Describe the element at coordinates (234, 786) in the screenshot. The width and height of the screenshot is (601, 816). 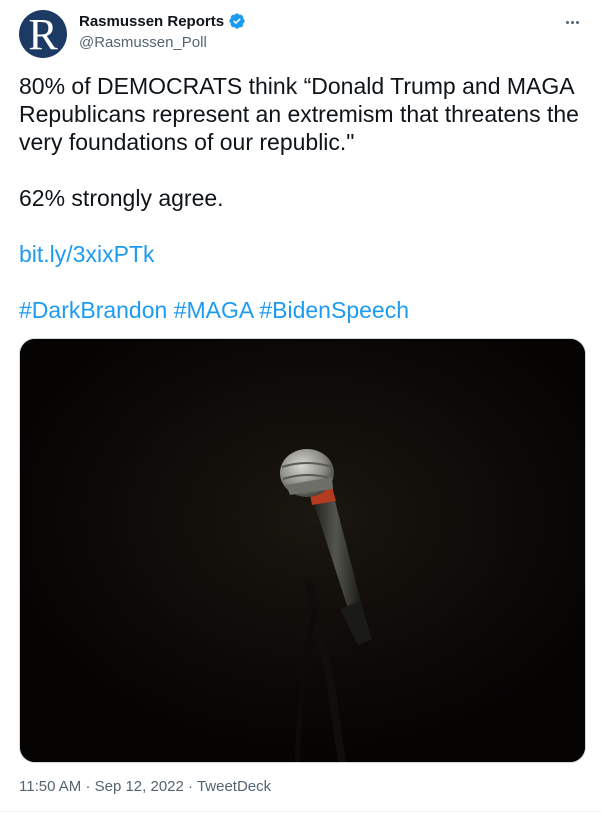
I see `tweet-source: TweetDeck` at that location.